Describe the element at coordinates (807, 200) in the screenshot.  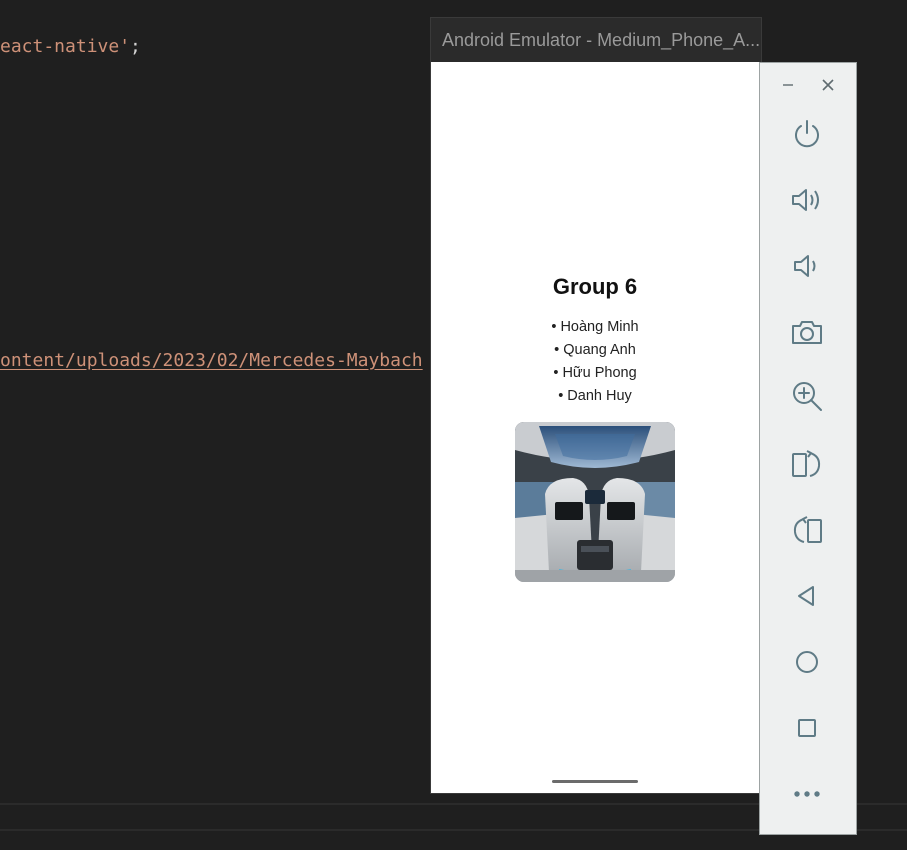
I see `volume-up-icon` at that location.